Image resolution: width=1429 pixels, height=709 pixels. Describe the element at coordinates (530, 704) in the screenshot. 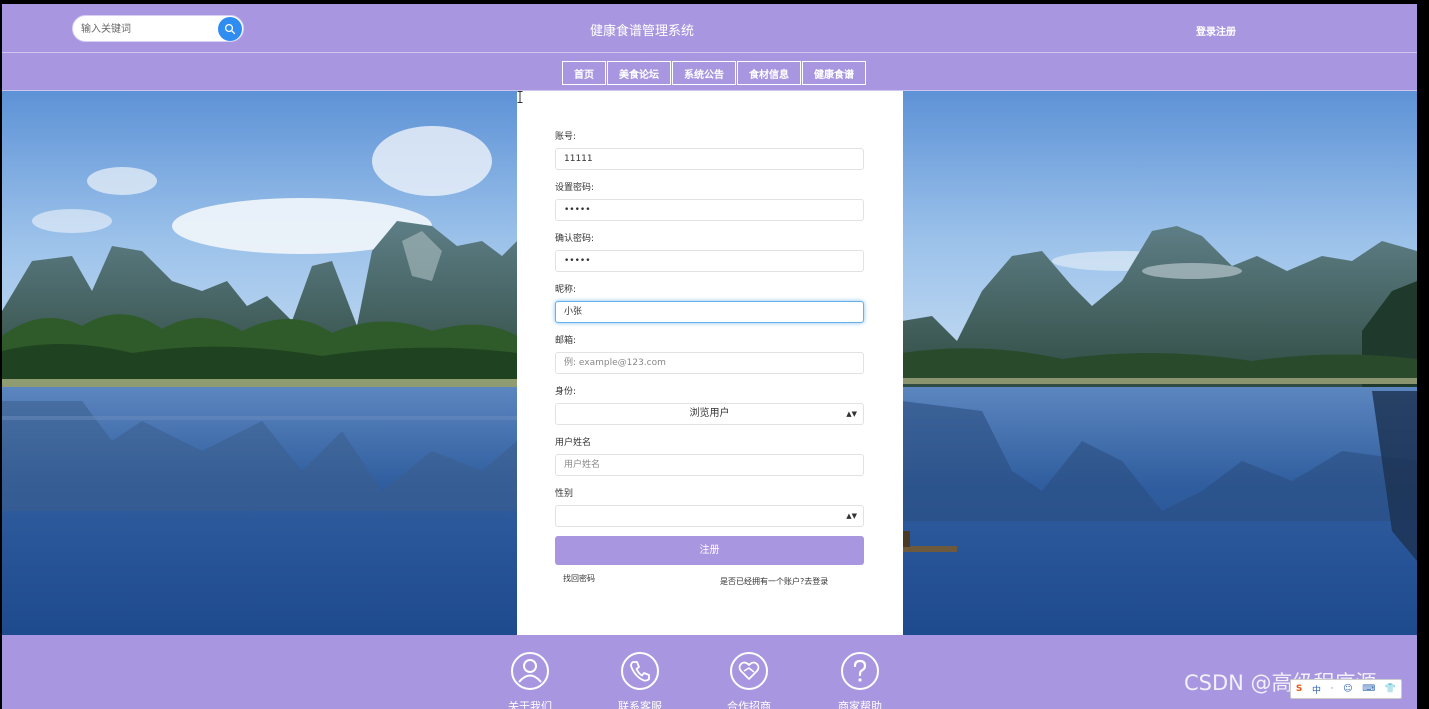

I see `footer-label: 关于我们` at that location.